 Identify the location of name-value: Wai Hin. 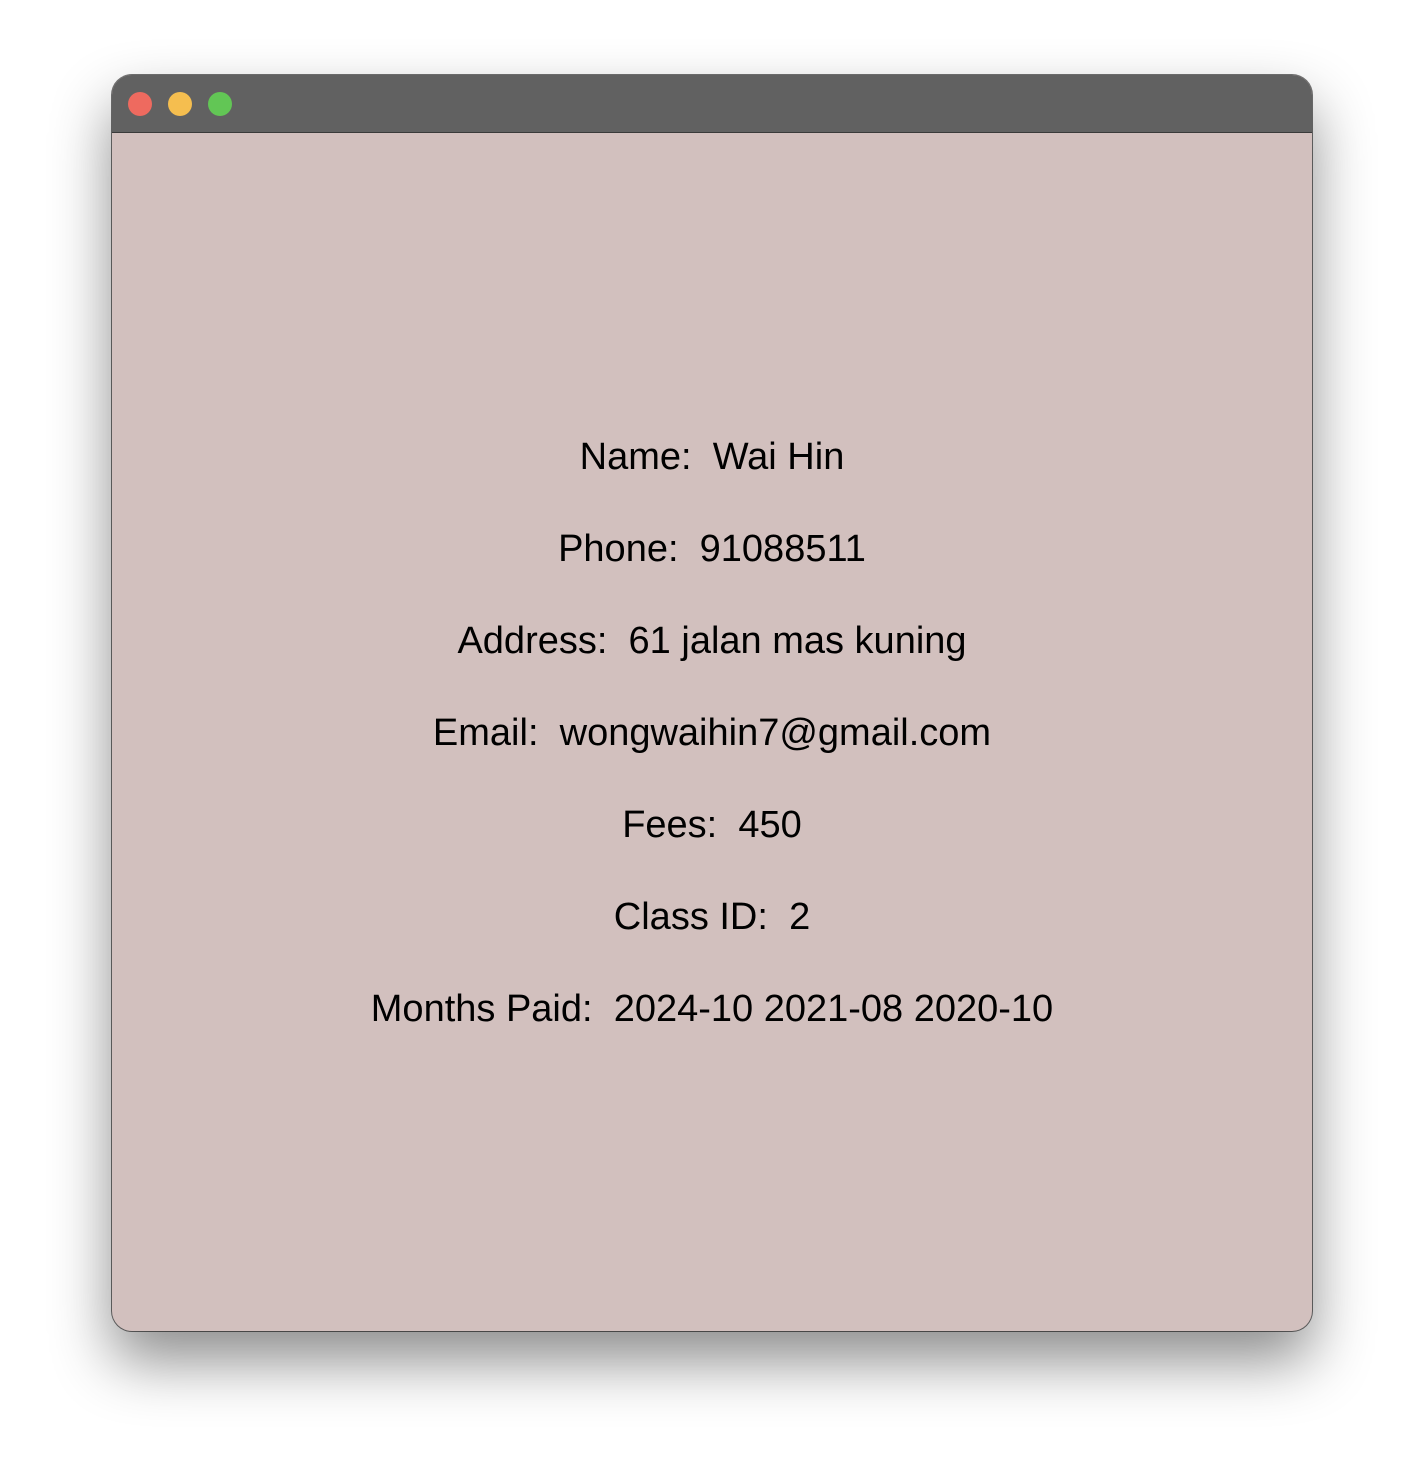
(778, 457).